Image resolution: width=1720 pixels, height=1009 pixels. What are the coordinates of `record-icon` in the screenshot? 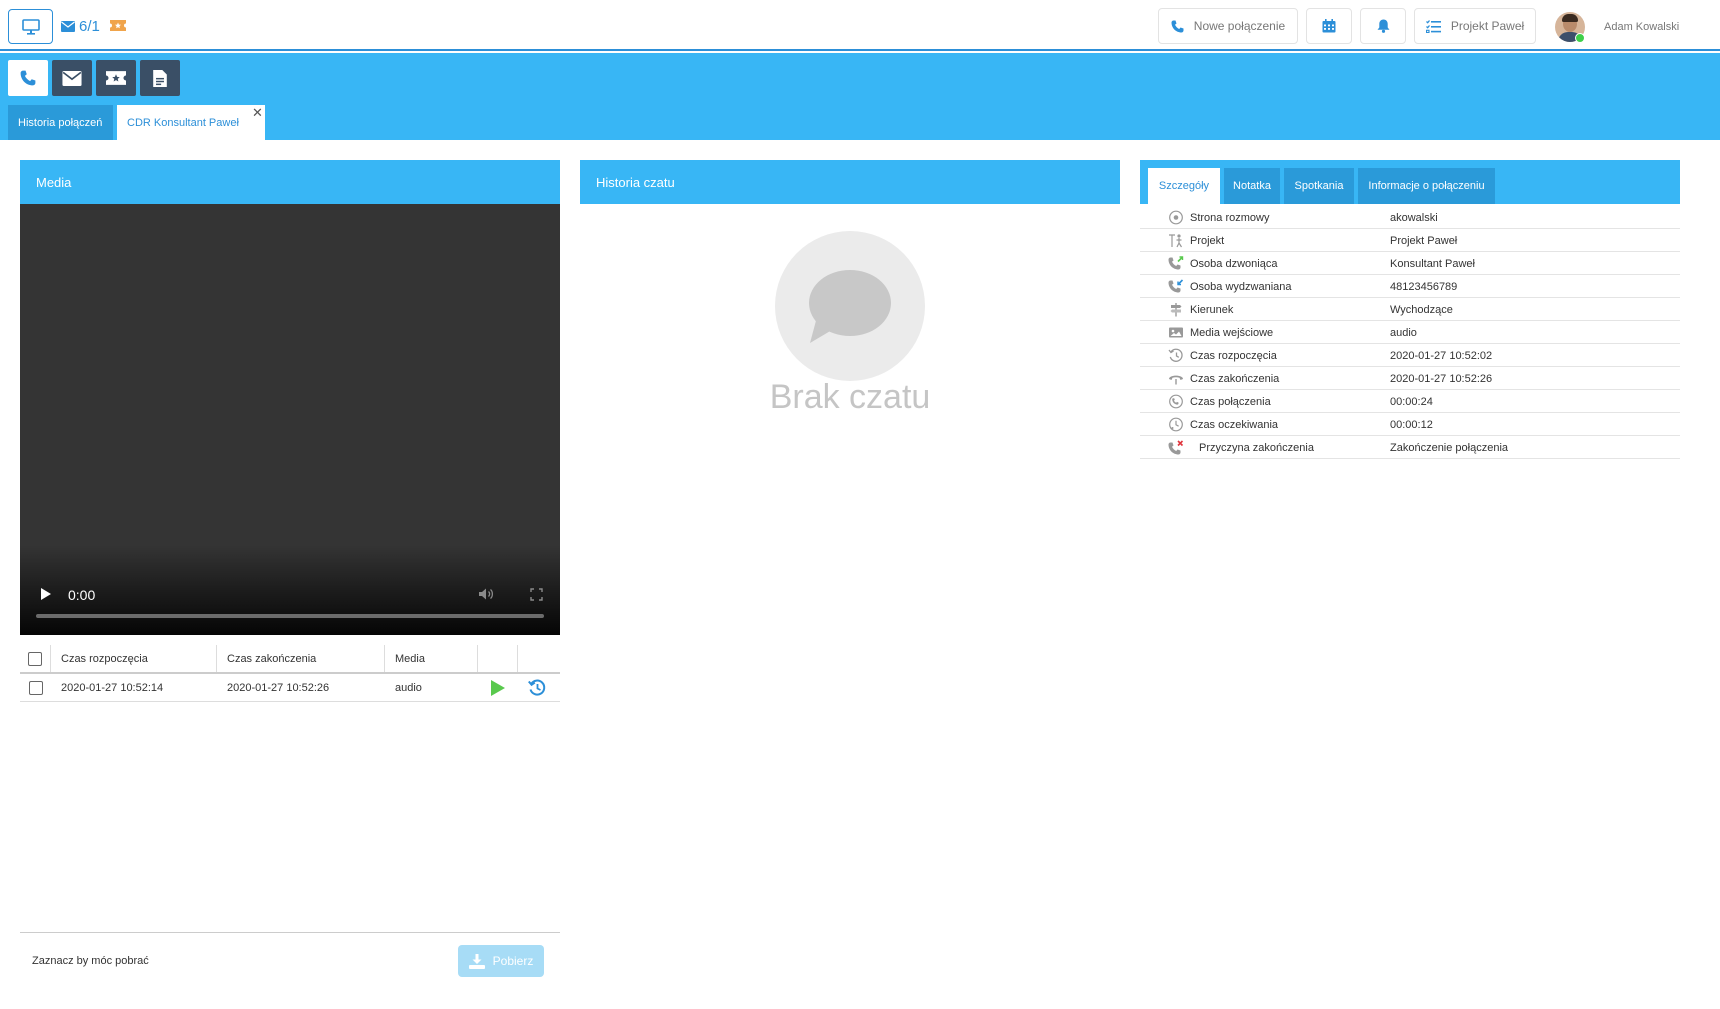 It's located at (1176, 217).